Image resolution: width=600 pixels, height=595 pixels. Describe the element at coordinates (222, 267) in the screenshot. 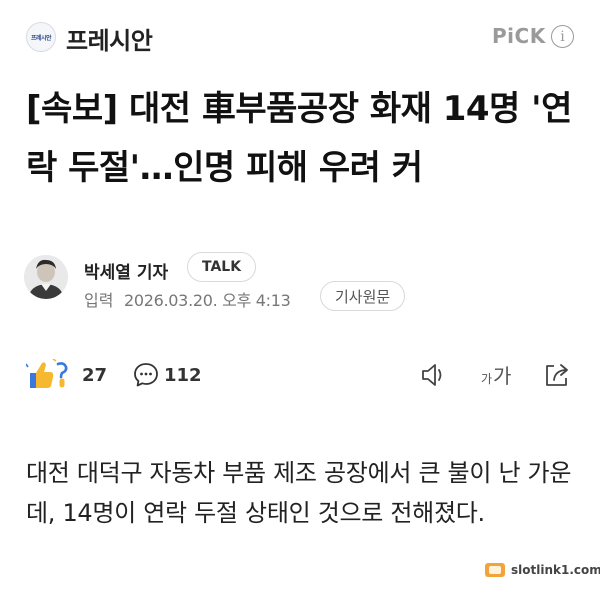

I see `talk-button: TALK` at that location.